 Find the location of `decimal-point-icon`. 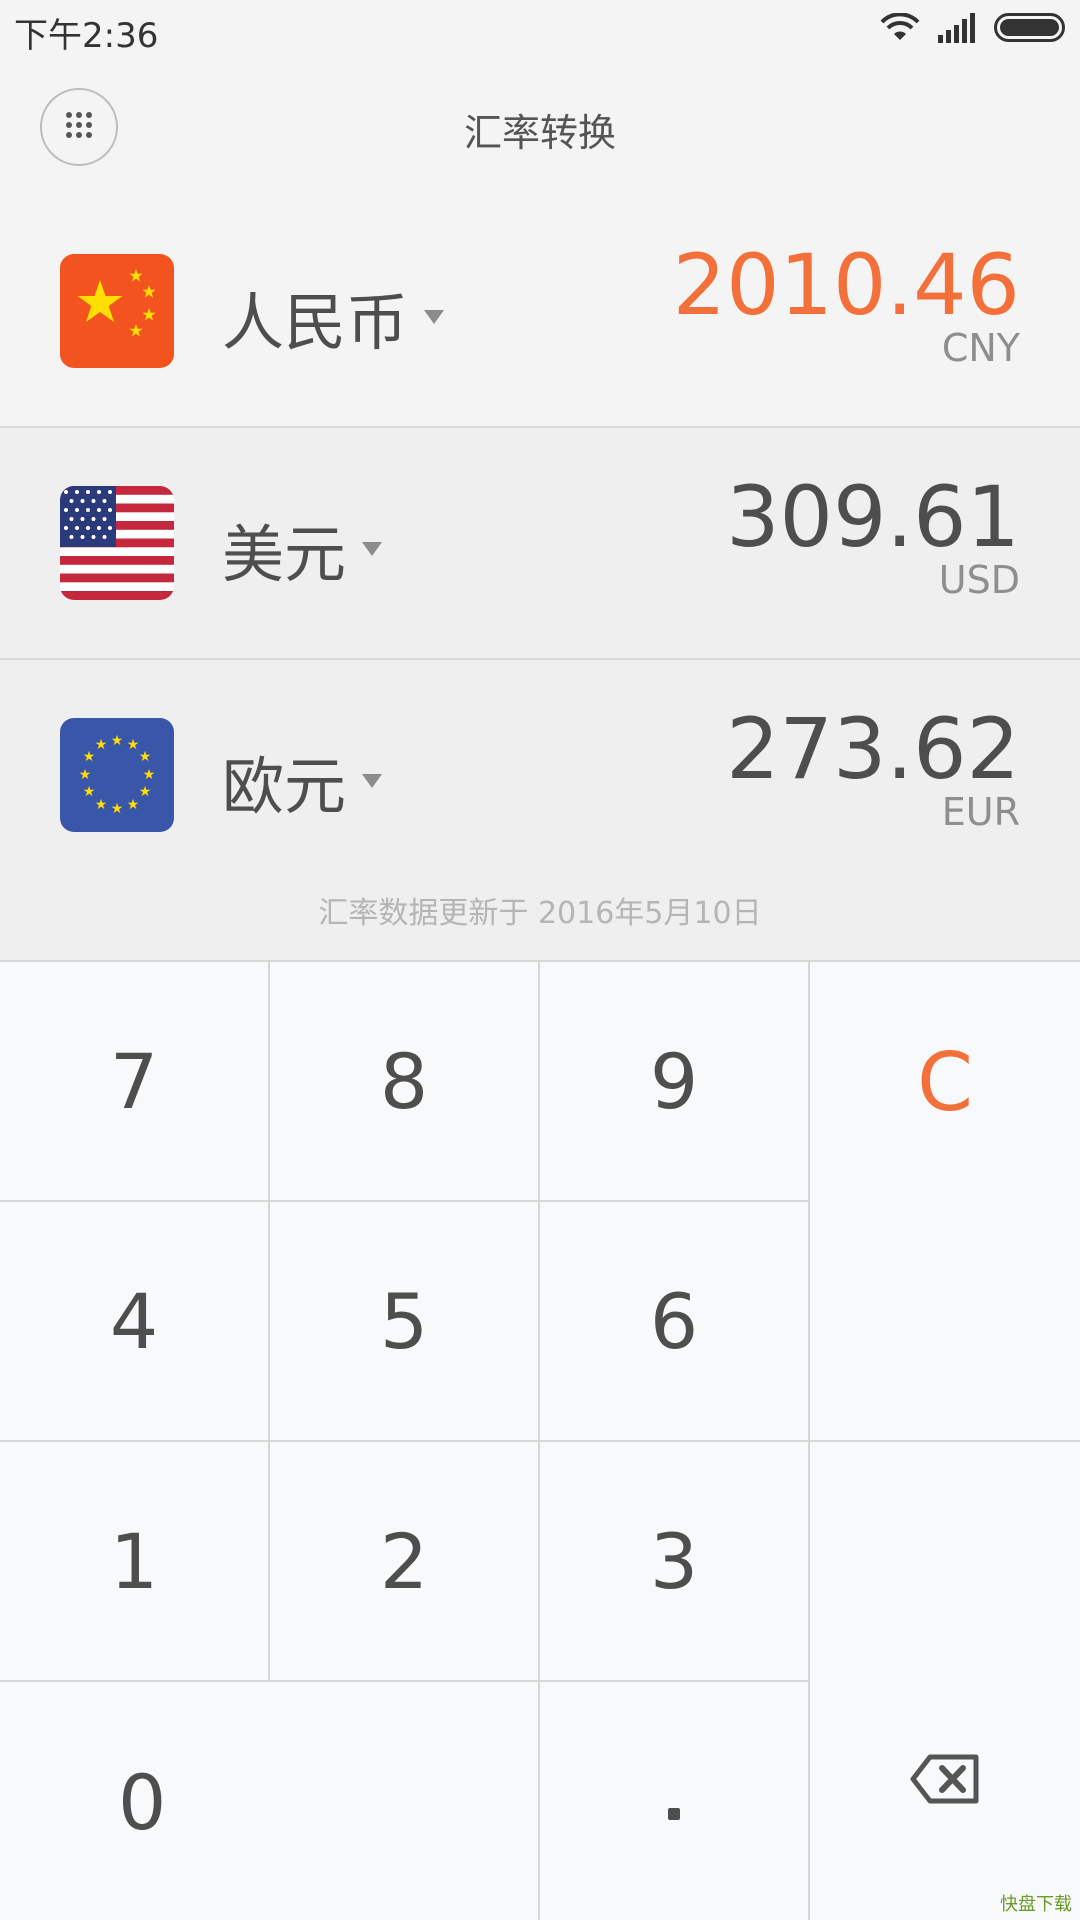

decimal-point-icon is located at coordinates (674, 1814).